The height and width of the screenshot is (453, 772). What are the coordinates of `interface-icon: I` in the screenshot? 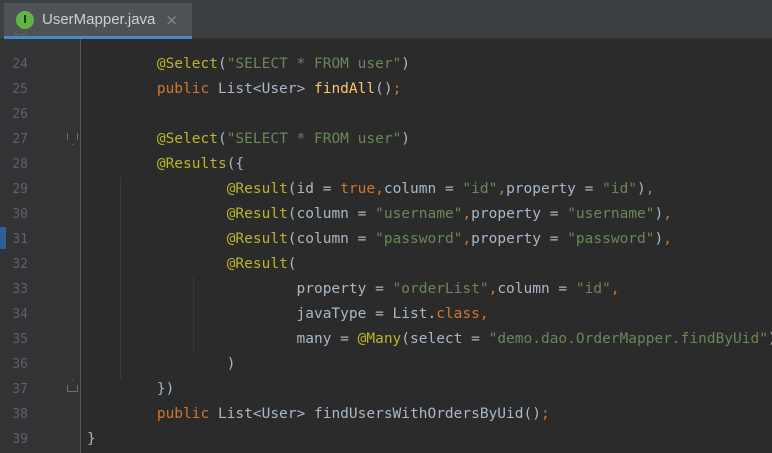 It's located at (25, 19).